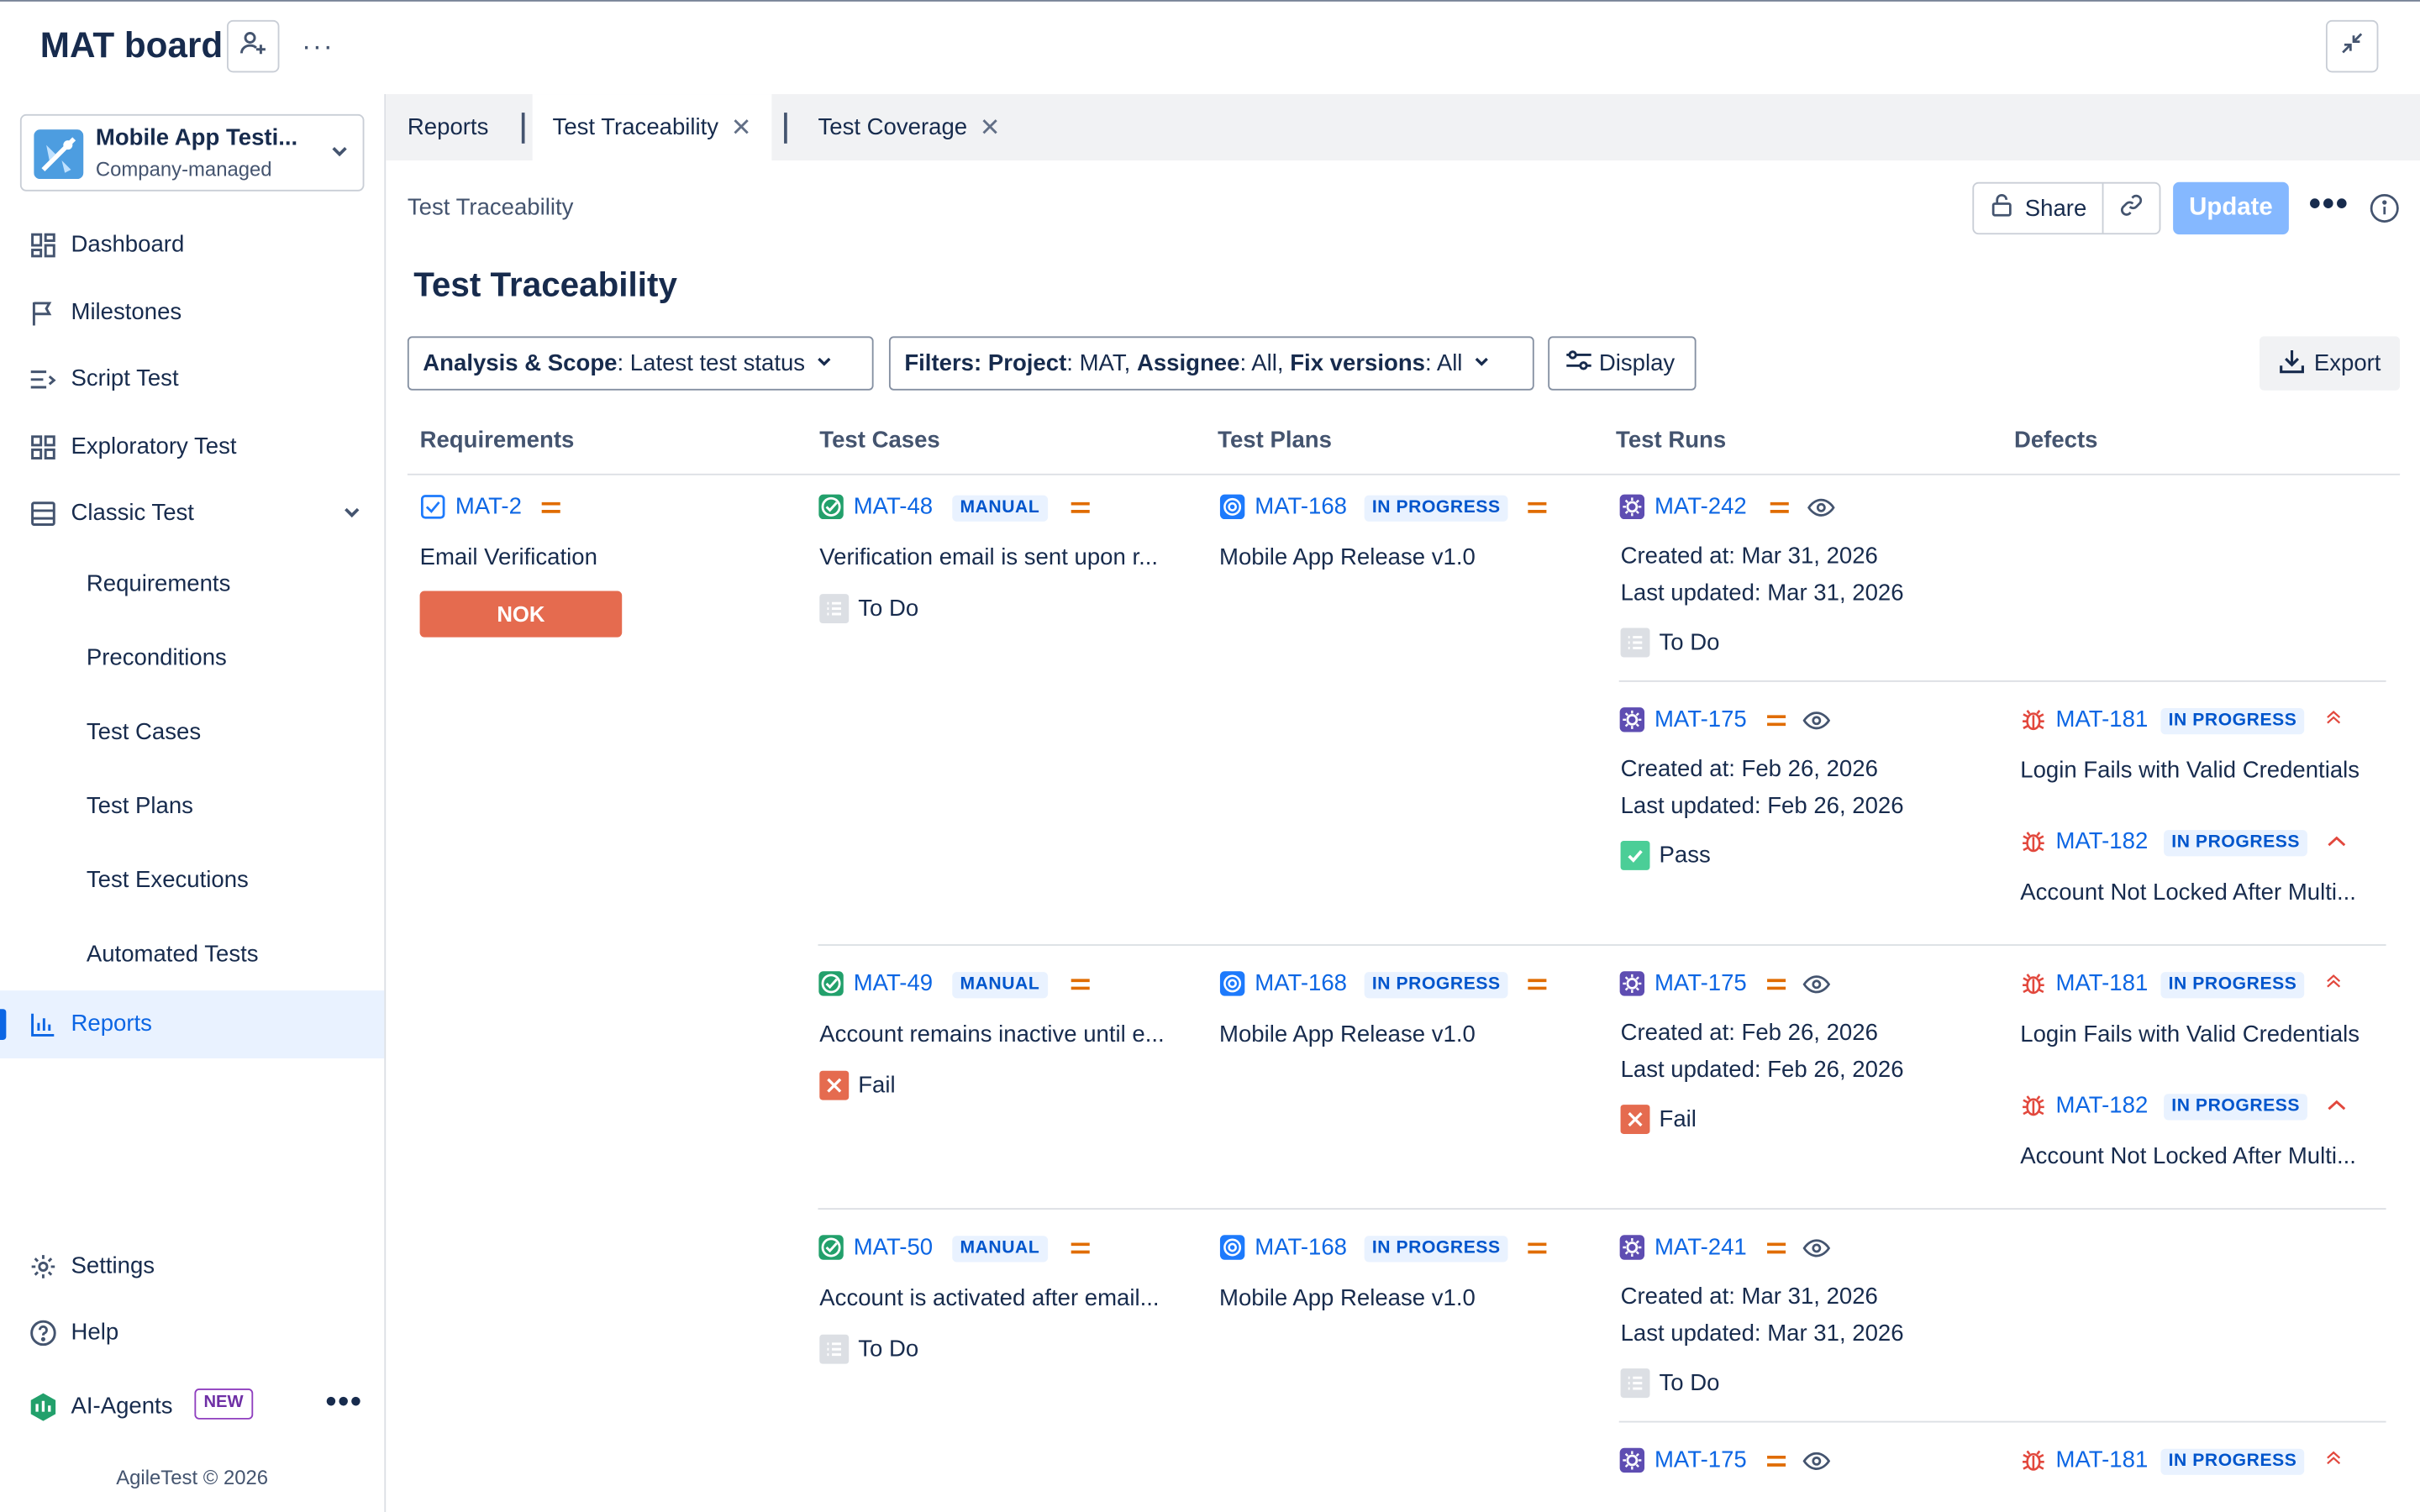 The image size is (2420, 1512). I want to click on display-button: Display, so click(1622, 363).